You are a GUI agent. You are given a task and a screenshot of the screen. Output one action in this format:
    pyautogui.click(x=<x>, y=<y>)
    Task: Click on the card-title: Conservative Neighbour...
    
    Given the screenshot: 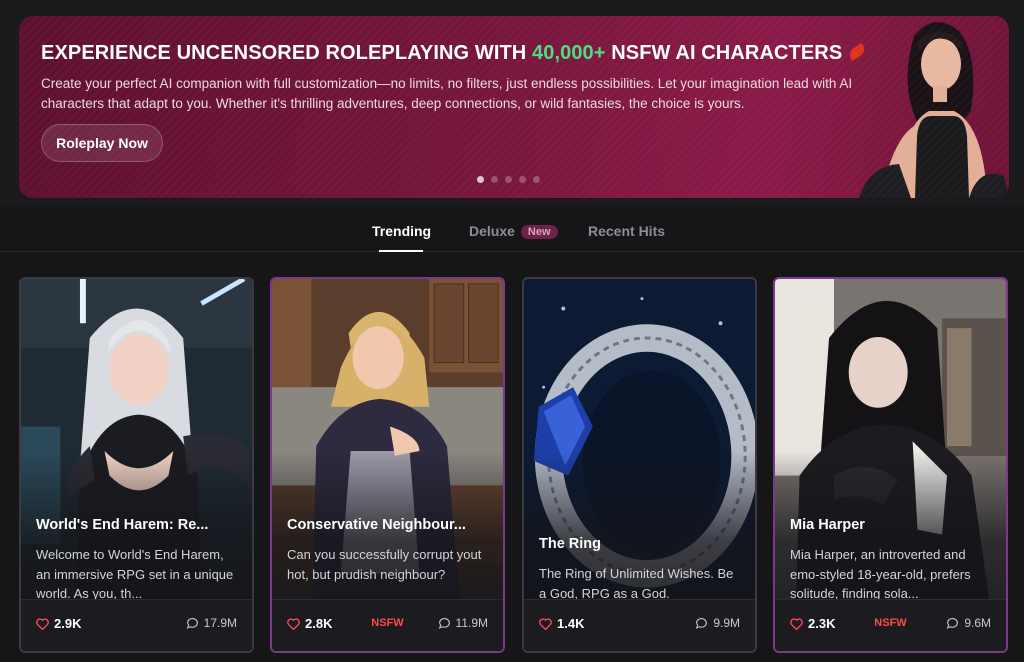 What is the action you would take?
    pyautogui.click(x=376, y=525)
    